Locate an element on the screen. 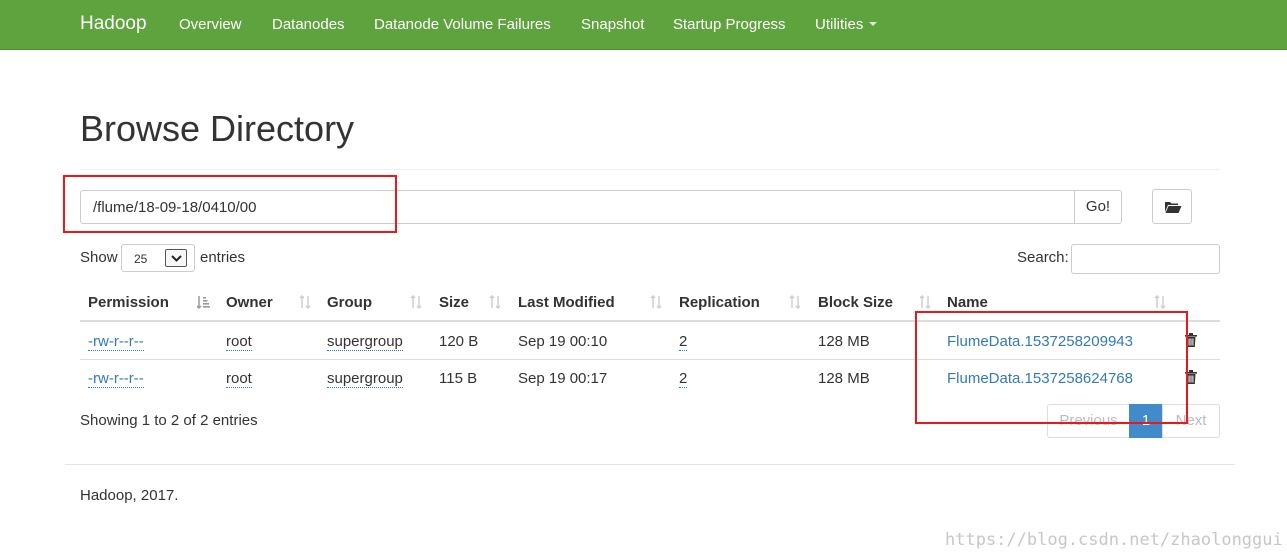 The image size is (1287, 559). browse-folder-button is located at coordinates (1172, 206).